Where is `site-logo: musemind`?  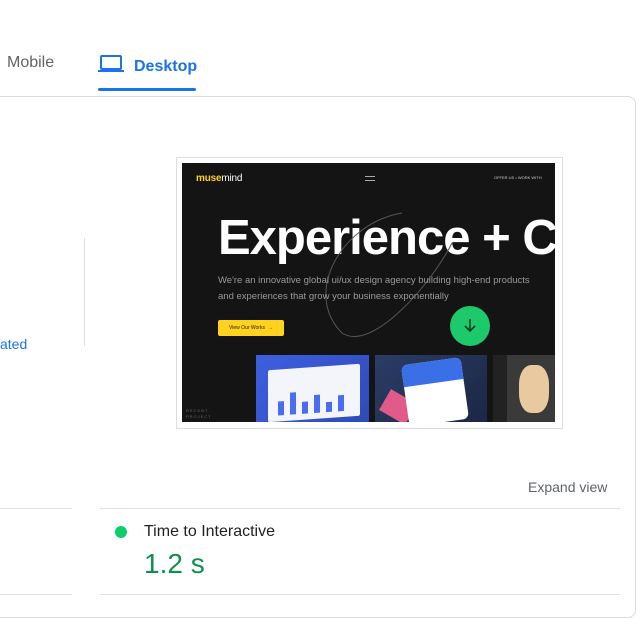
site-logo: musemind is located at coordinates (219, 178).